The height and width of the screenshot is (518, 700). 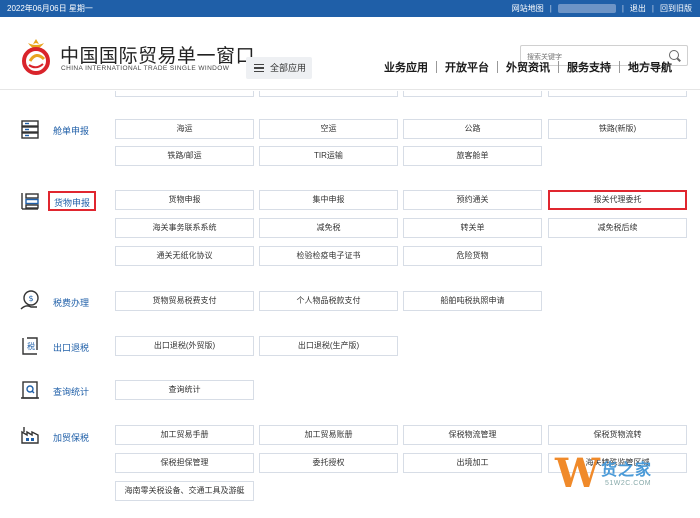 What do you see at coordinates (472, 228) in the screenshot?
I see `app-transfer-declaration: 转关单` at bounding box center [472, 228].